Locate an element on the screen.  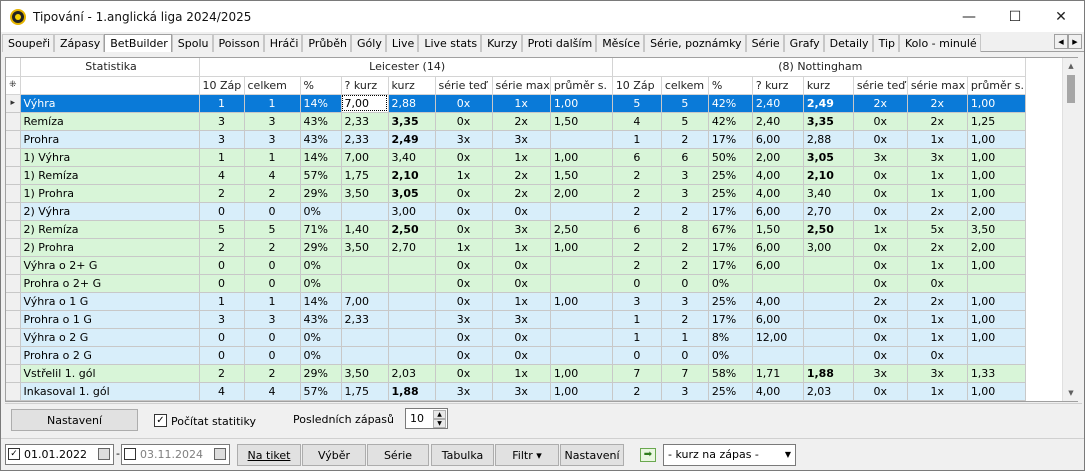
tab-hr-i: Hráči is located at coordinates (283, 43).